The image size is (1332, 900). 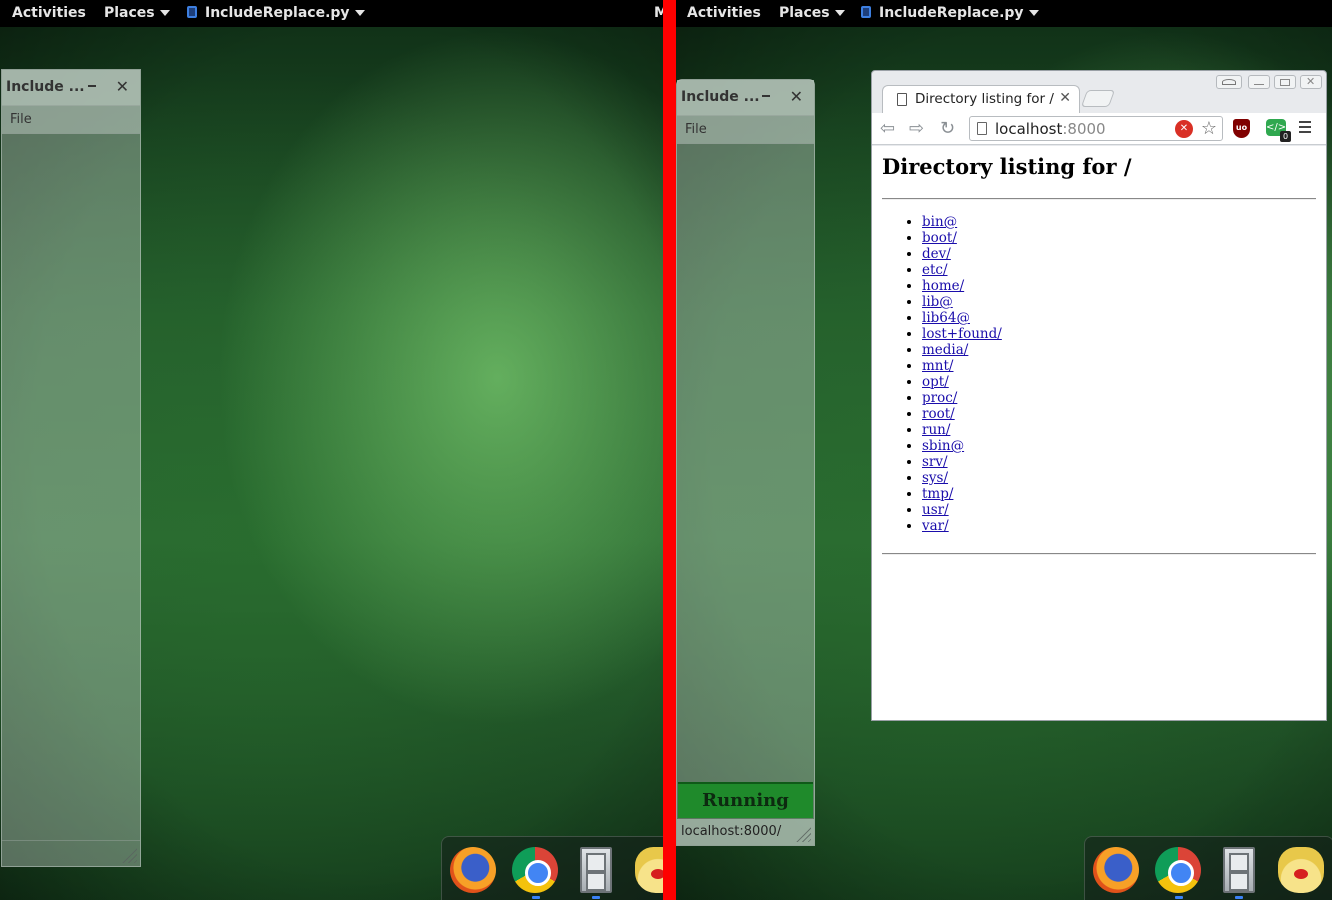 What do you see at coordinates (935, 270) in the screenshot?
I see `directory-link: etc/` at bounding box center [935, 270].